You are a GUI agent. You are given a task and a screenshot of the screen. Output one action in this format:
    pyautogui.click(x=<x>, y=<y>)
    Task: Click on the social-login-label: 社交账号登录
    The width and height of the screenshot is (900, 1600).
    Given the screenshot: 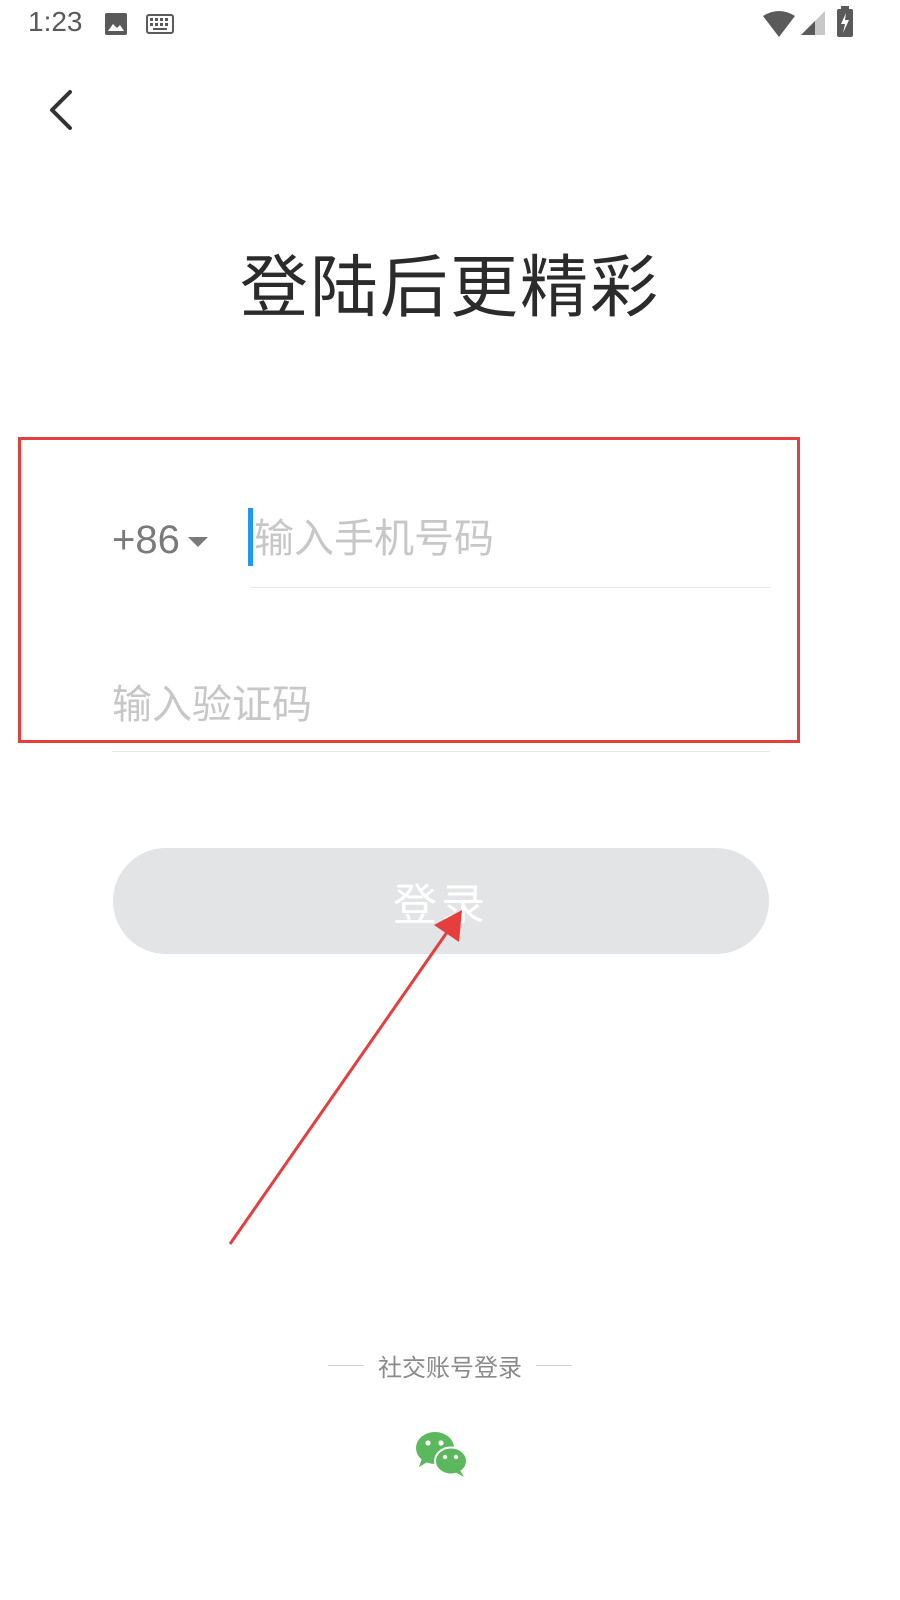 What is the action you would take?
    pyautogui.click(x=450, y=1368)
    